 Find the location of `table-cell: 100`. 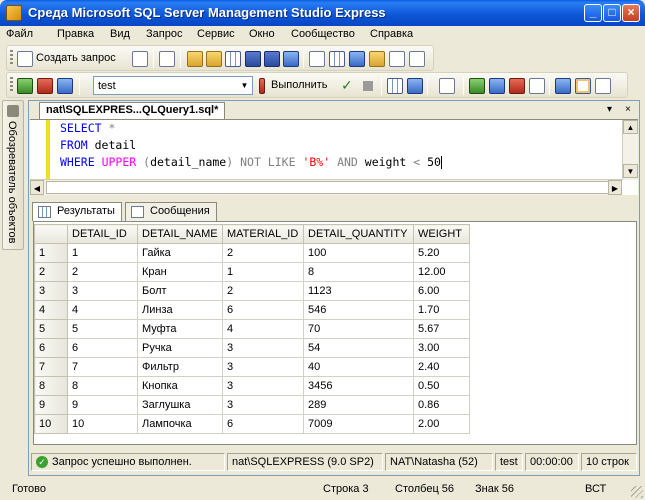

table-cell: 100 is located at coordinates (358, 253).